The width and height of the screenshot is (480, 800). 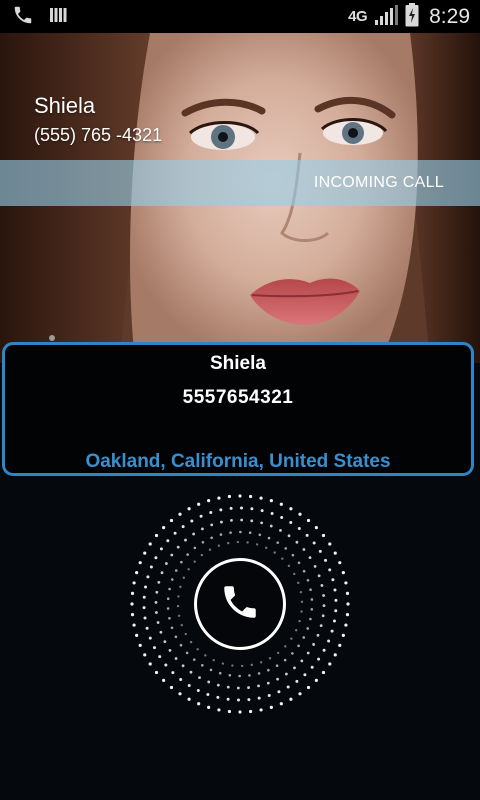 What do you see at coordinates (65, 105) in the screenshot?
I see `caller-name-overlay: Shiela` at bounding box center [65, 105].